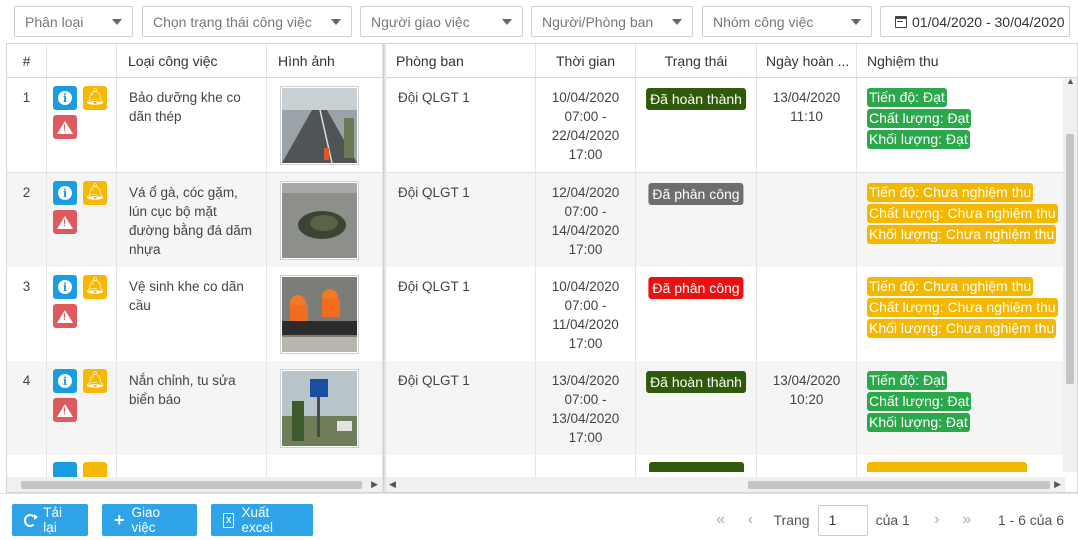  Describe the element at coordinates (919, 118) in the screenshot. I see `acceptance-tag: Chất lượng: Đạt` at that location.